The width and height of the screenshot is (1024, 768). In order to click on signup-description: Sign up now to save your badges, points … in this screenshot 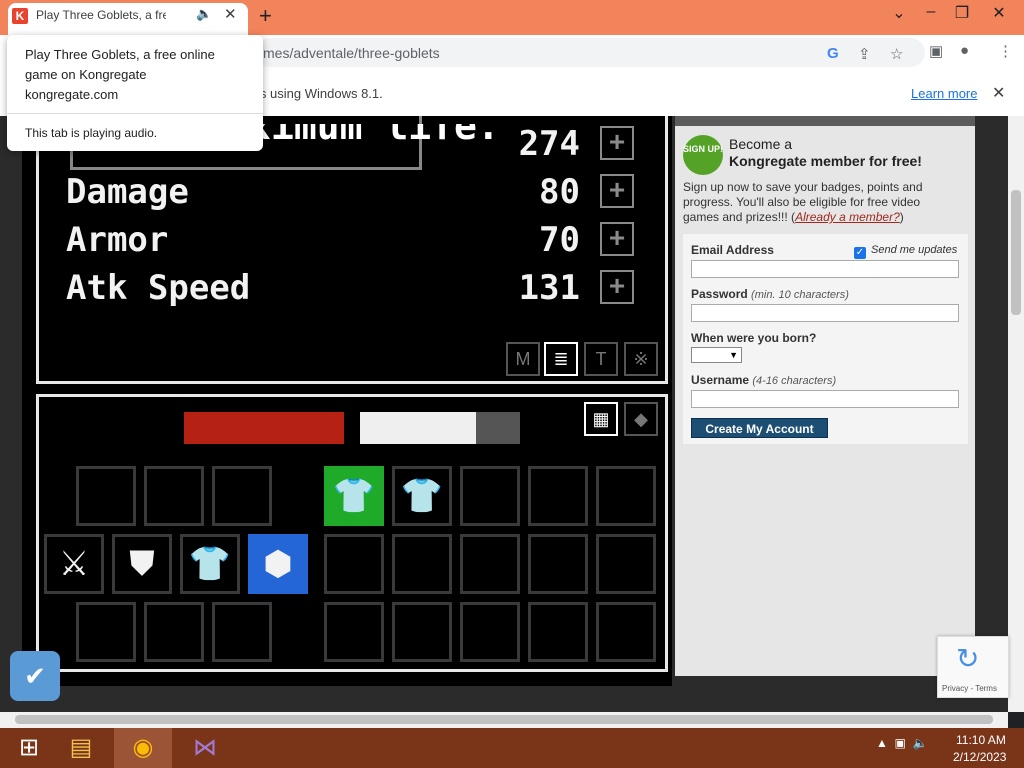, I will do `click(820, 202)`.